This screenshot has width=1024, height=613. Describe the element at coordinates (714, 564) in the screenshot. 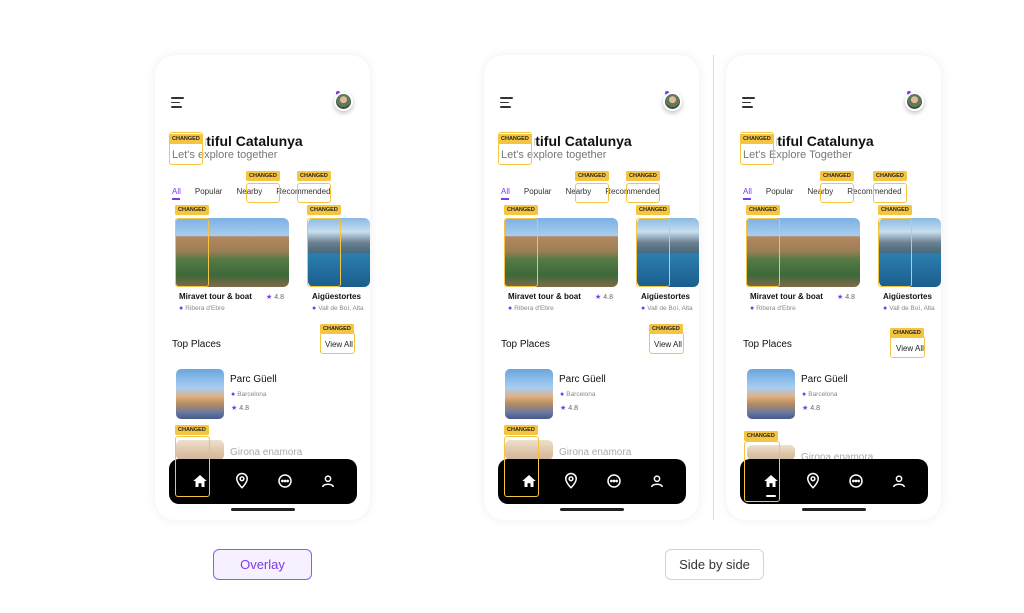

I see `side-by-side-button: Side by side` at that location.